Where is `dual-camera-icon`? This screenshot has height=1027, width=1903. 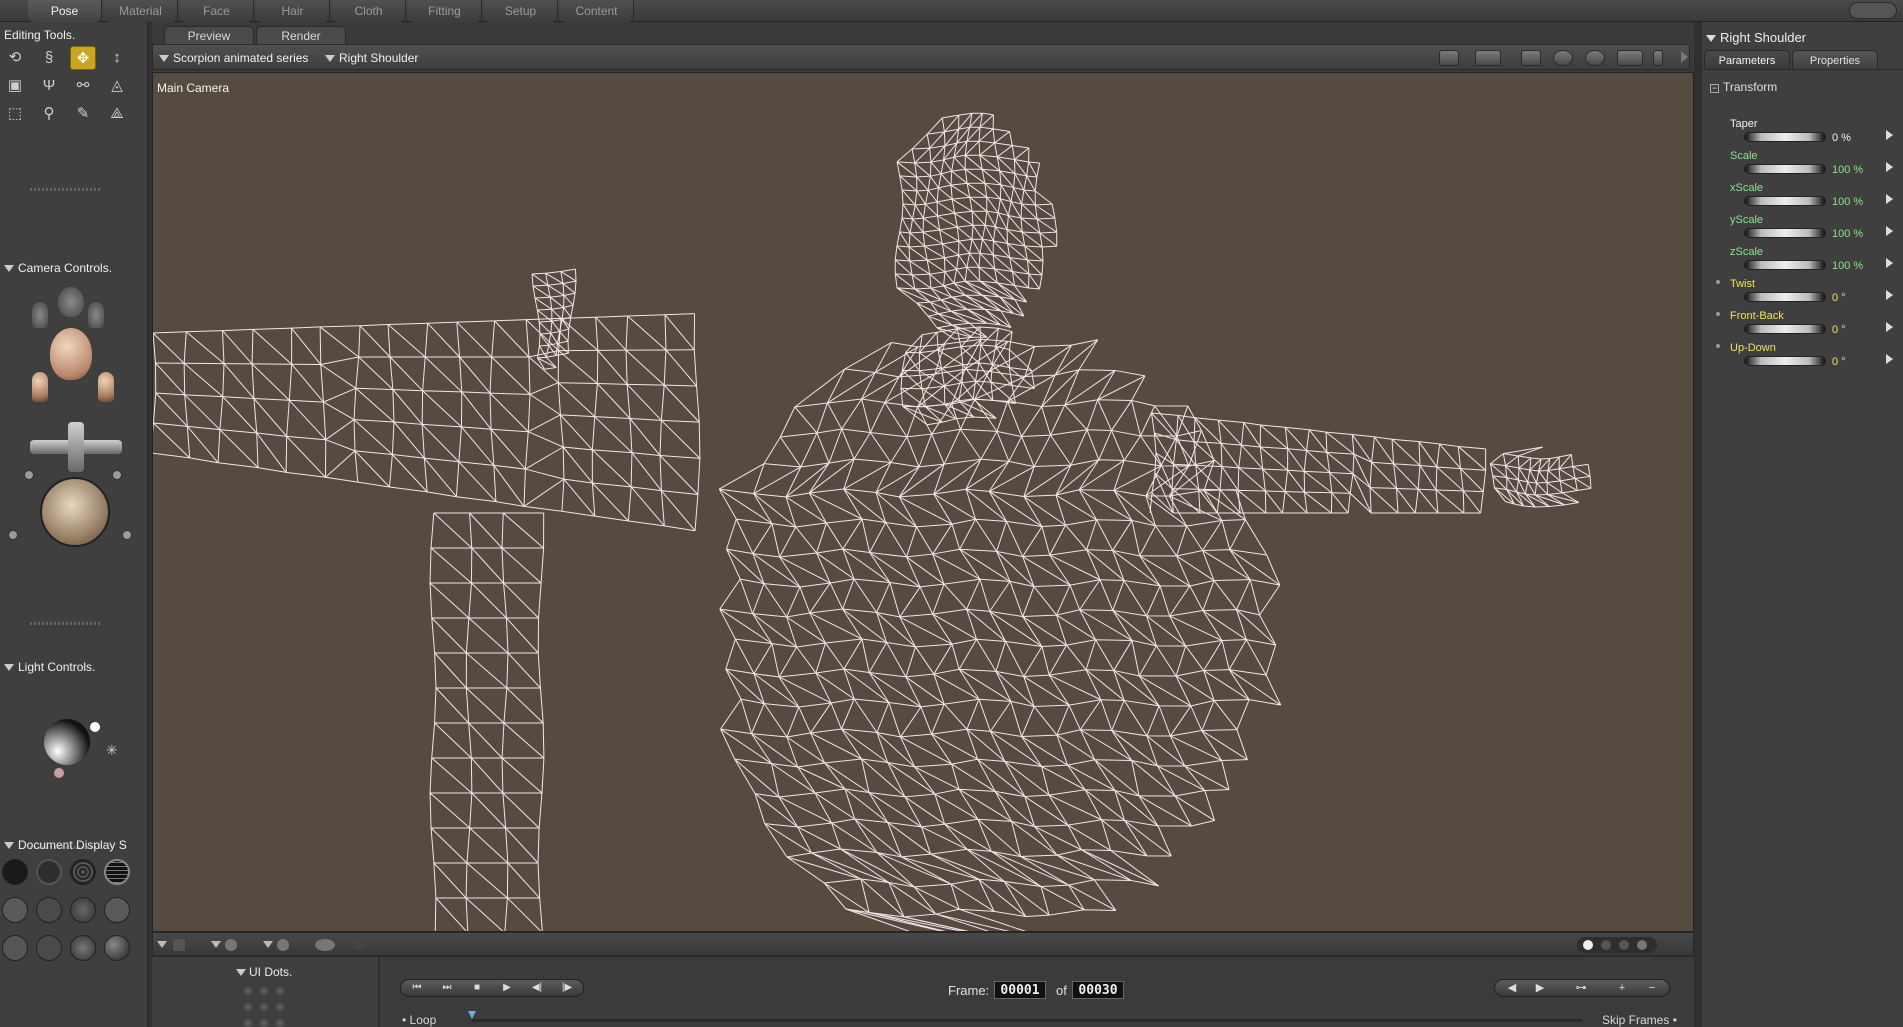
dual-camera-icon is located at coordinates (1488, 58).